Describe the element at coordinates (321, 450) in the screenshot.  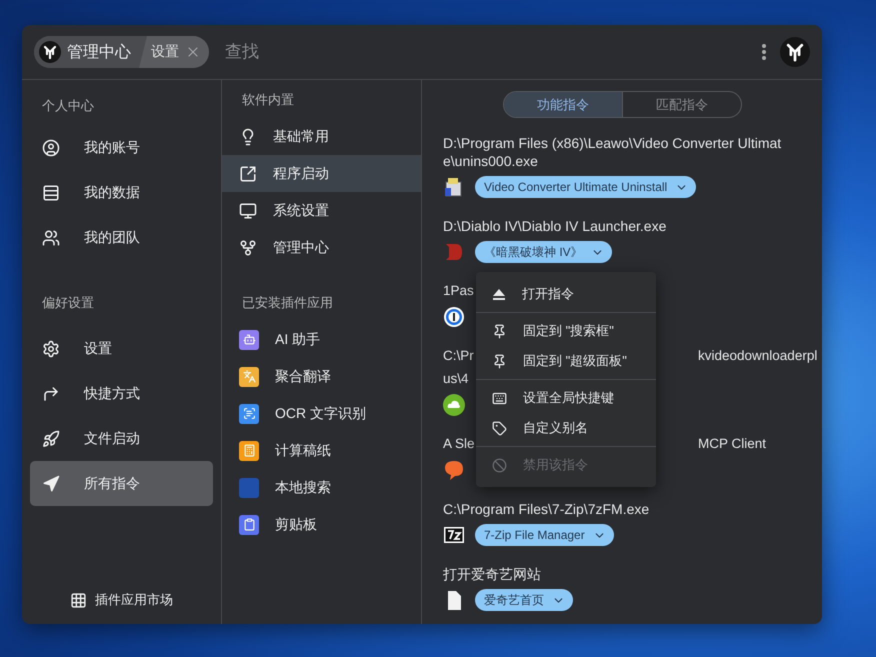
I see `nav-item: 计算稿纸` at that location.